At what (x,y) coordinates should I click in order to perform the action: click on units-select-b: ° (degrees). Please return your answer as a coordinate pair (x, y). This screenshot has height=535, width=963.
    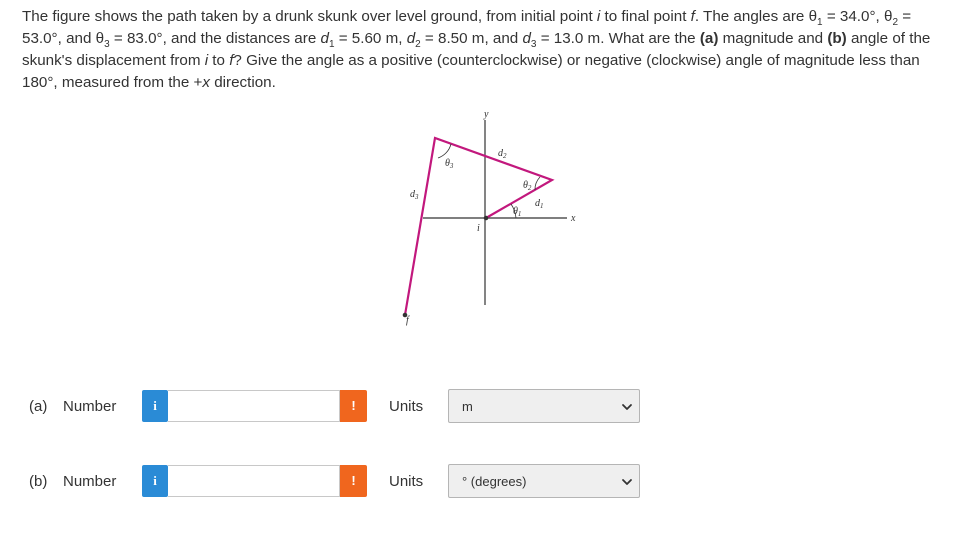
    Looking at the image, I should click on (544, 481).